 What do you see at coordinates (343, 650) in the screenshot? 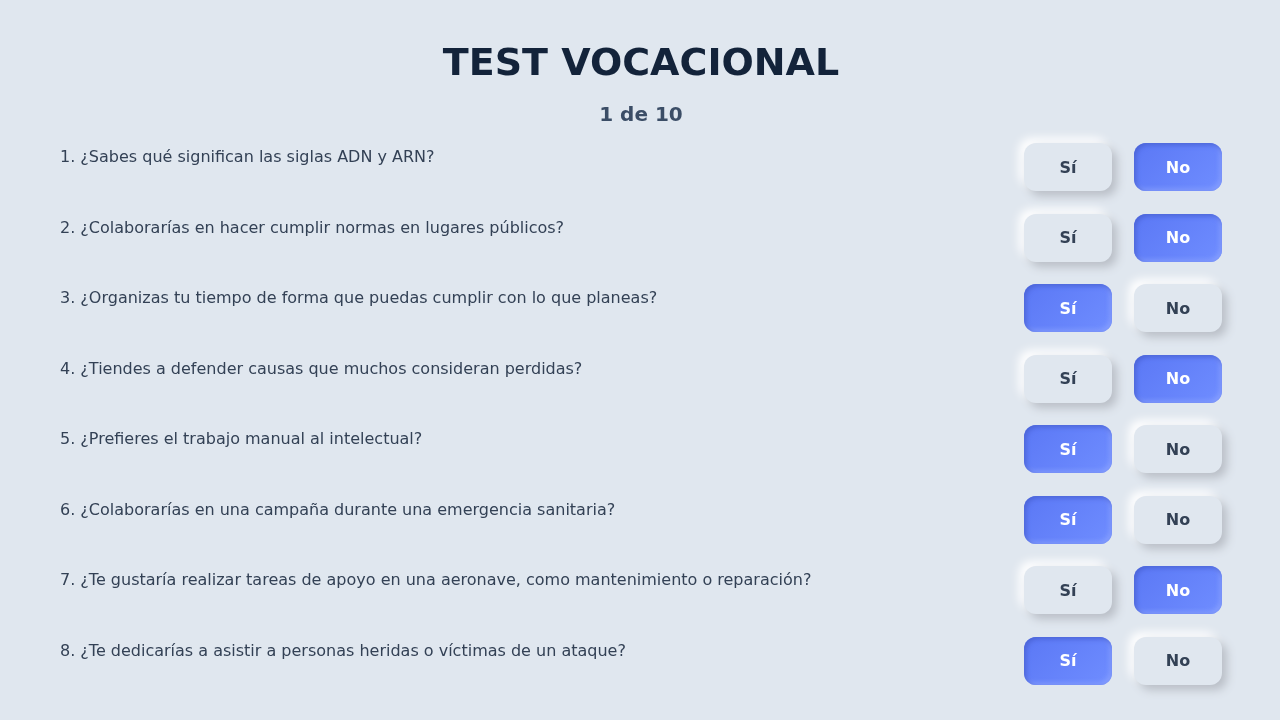
I see `question-text: 8. ¿Te dedicarías a asistir a personas heridas o víctimas de un ataque?` at bounding box center [343, 650].